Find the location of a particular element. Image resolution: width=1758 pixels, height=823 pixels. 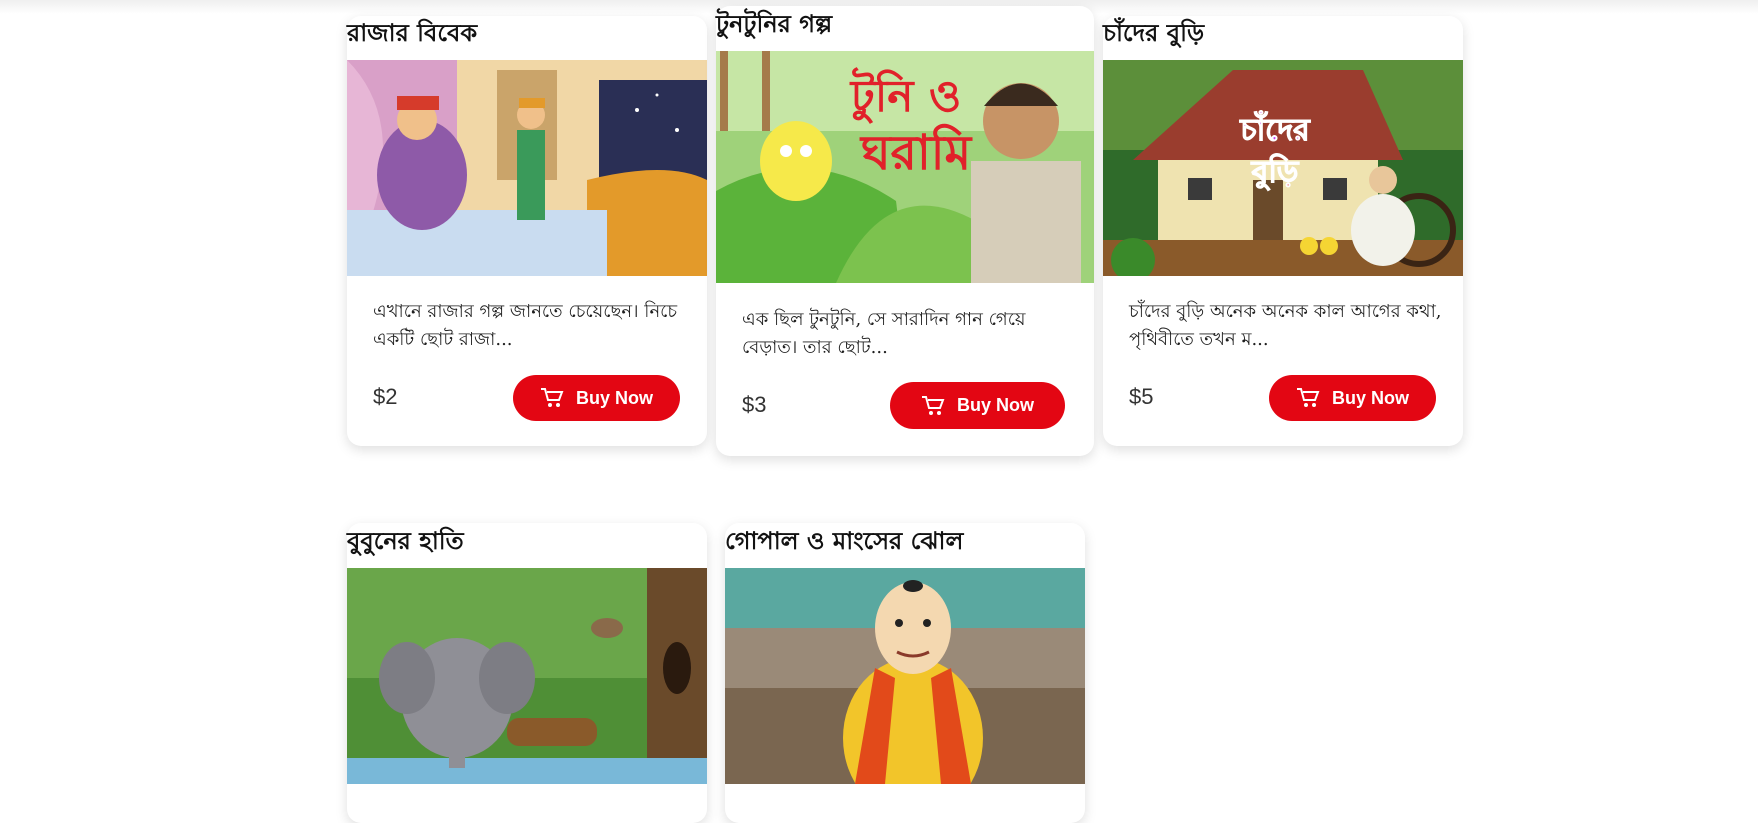

product-image: চাঁদের বুড়ি is located at coordinates (1283, 168).